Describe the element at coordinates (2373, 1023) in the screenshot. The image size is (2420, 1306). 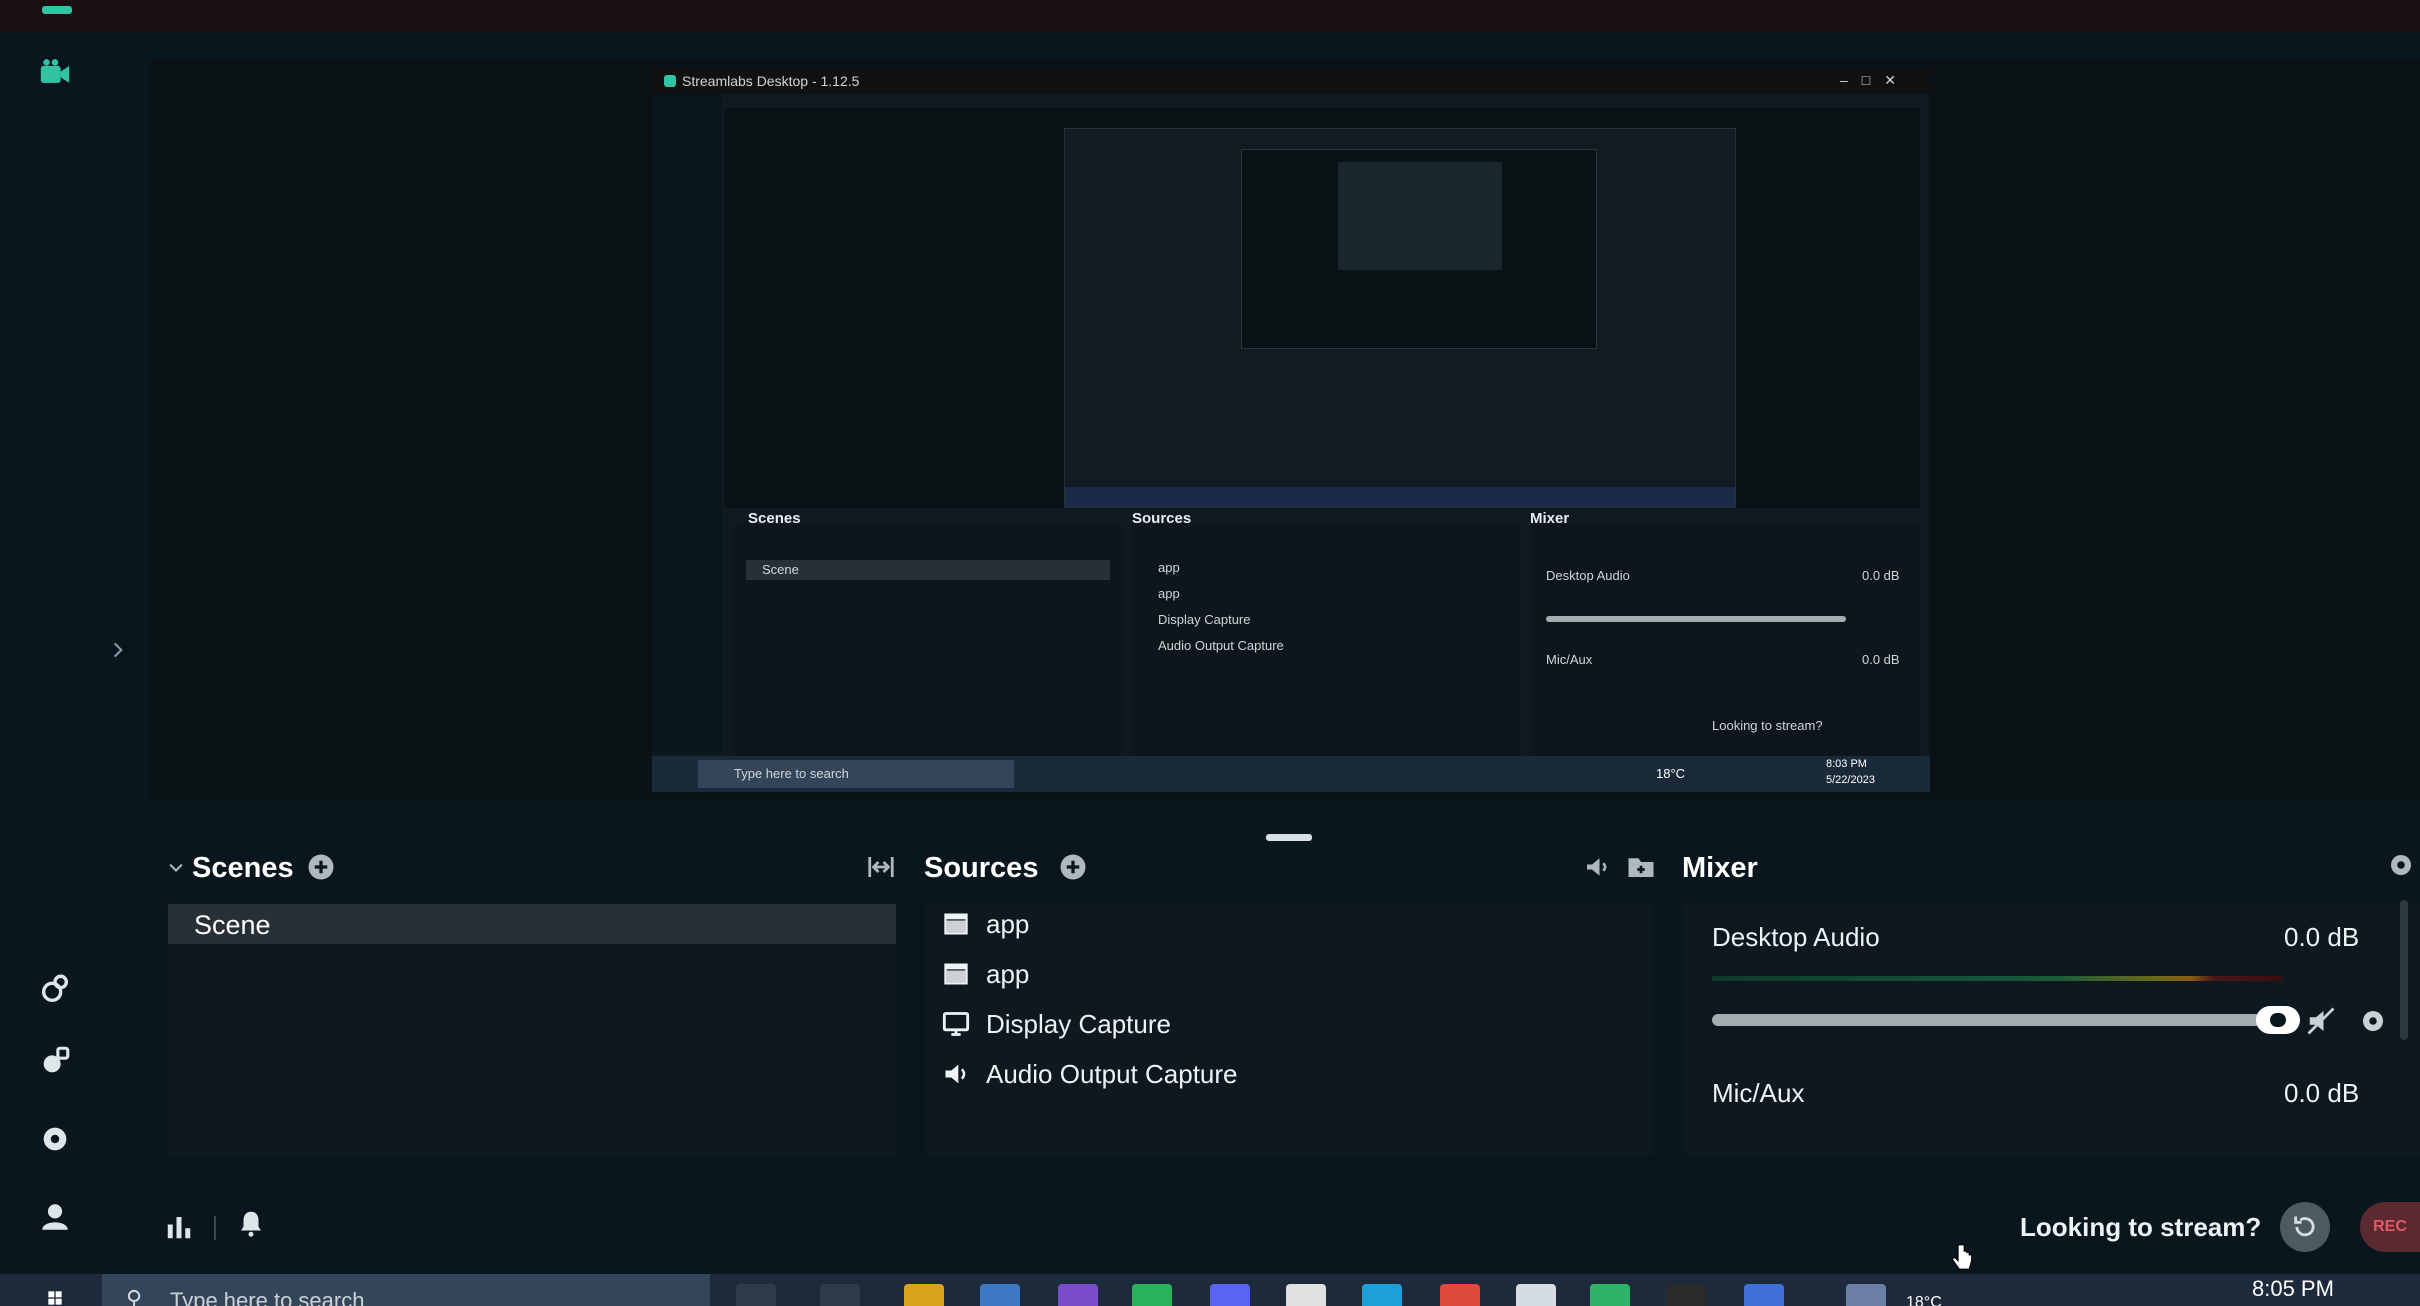
I see `channel-settings-gear-icon` at that location.